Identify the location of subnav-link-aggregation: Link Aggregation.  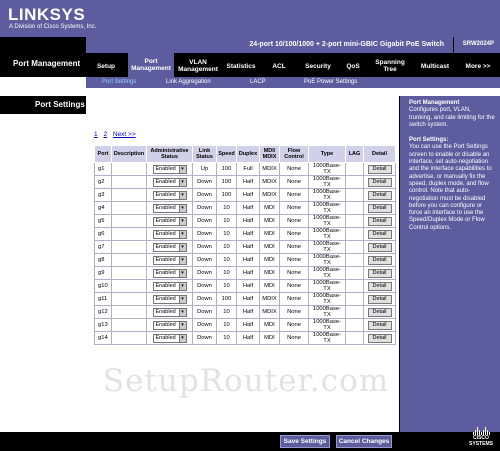
(188, 82).